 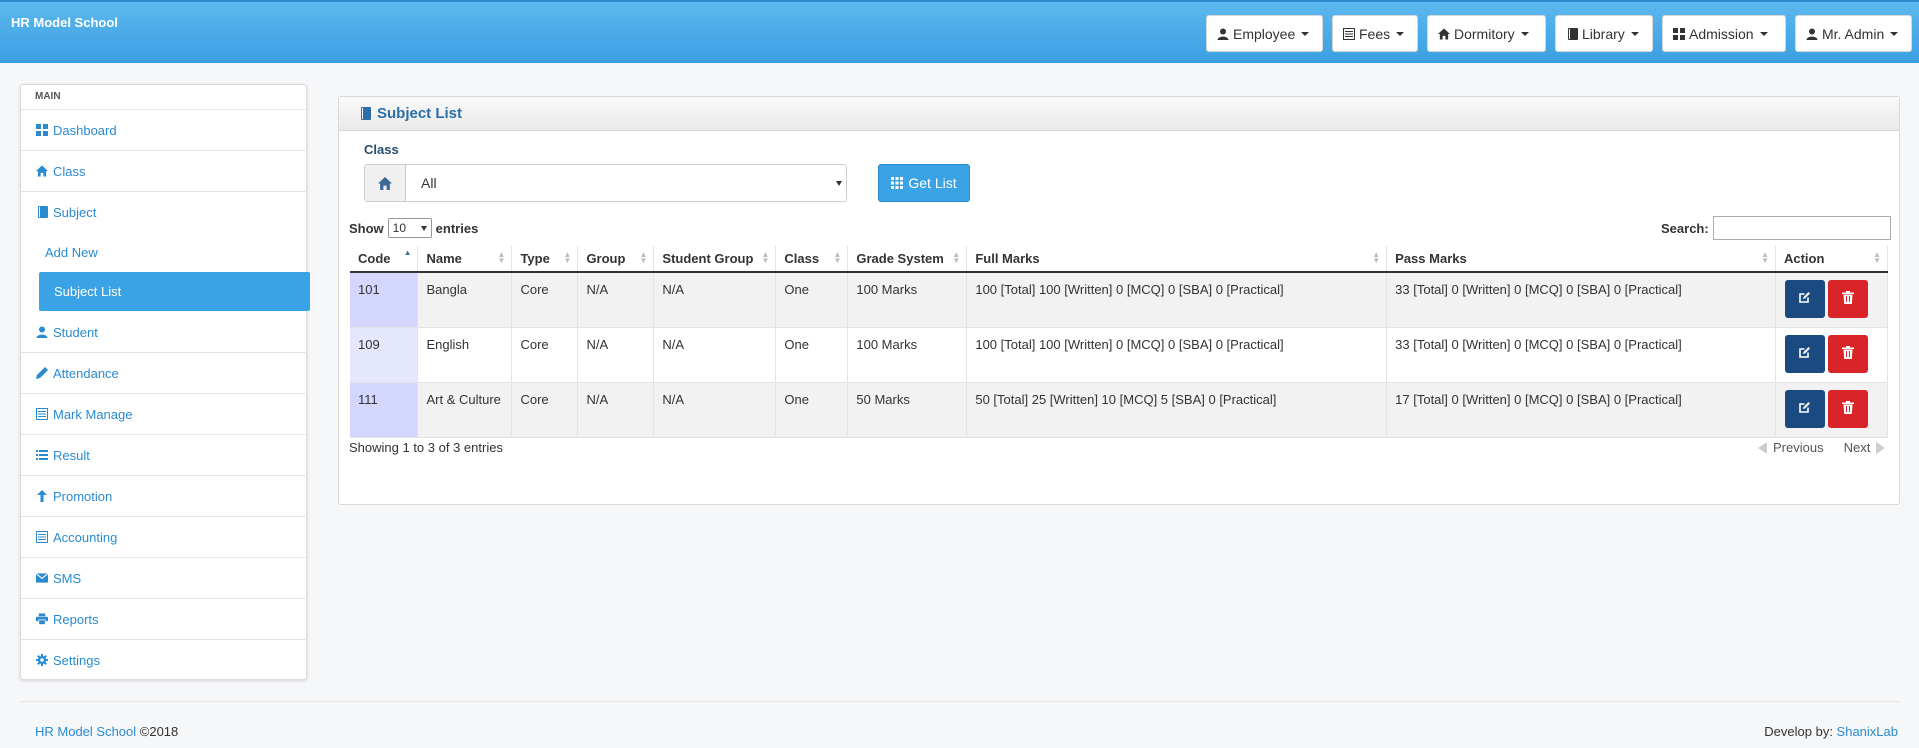 I want to click on admission-menu-label: Admission, so click(x=1721, y=33).